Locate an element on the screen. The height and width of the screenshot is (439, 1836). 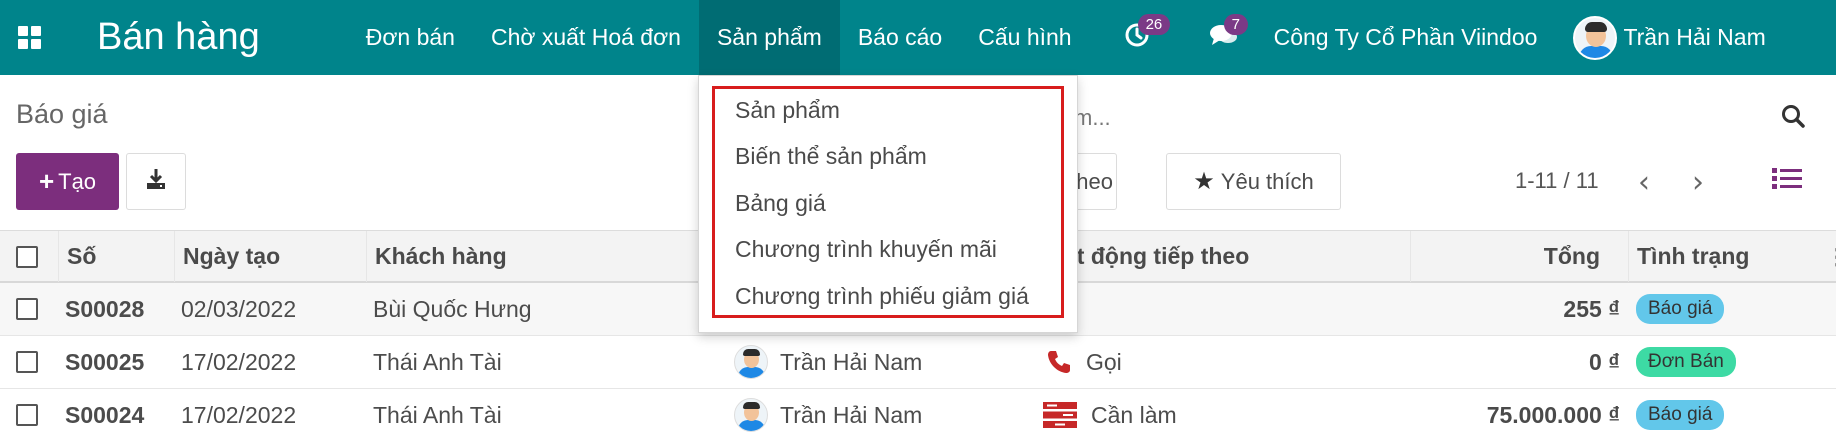
order-number: S00025 is located at coordinates (105, 361).